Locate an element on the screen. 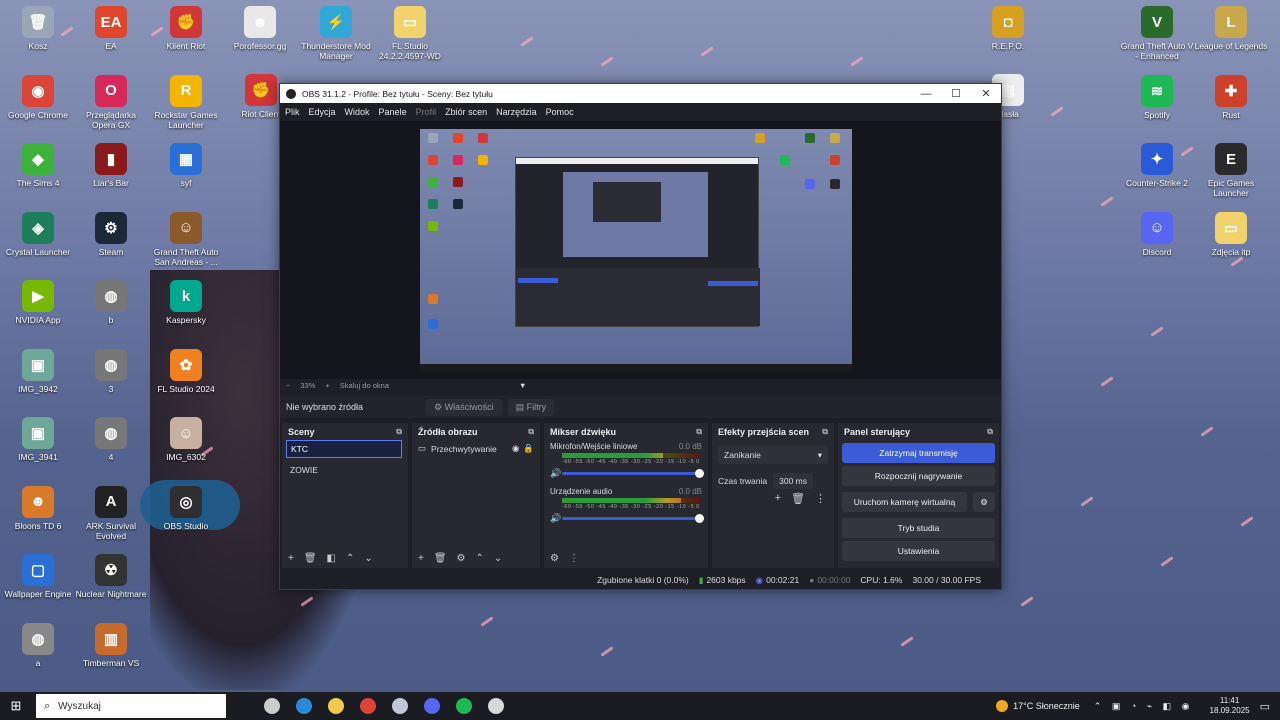 Image resolution: width=1280 pixels, height=720 pixels. lock-icon: 🔒 is located at coordinates (528, 448).